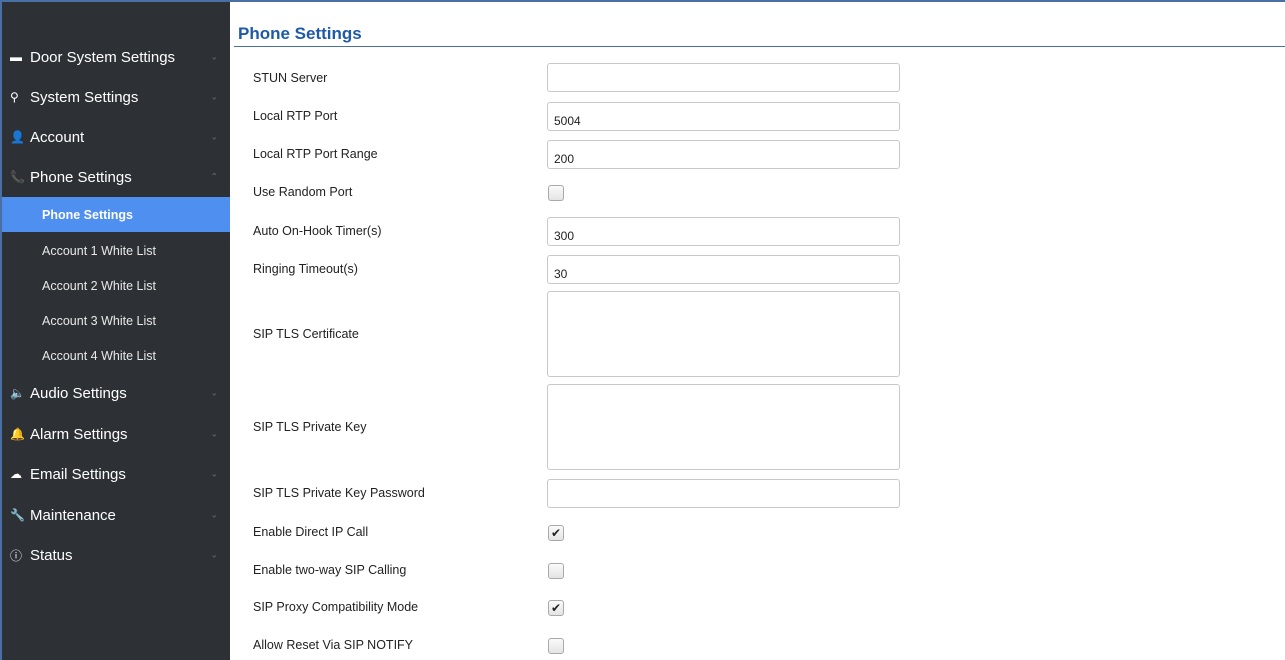  Describe the element at coordinates (759, 46) in the screenshot. I see `title-divider` at that location.